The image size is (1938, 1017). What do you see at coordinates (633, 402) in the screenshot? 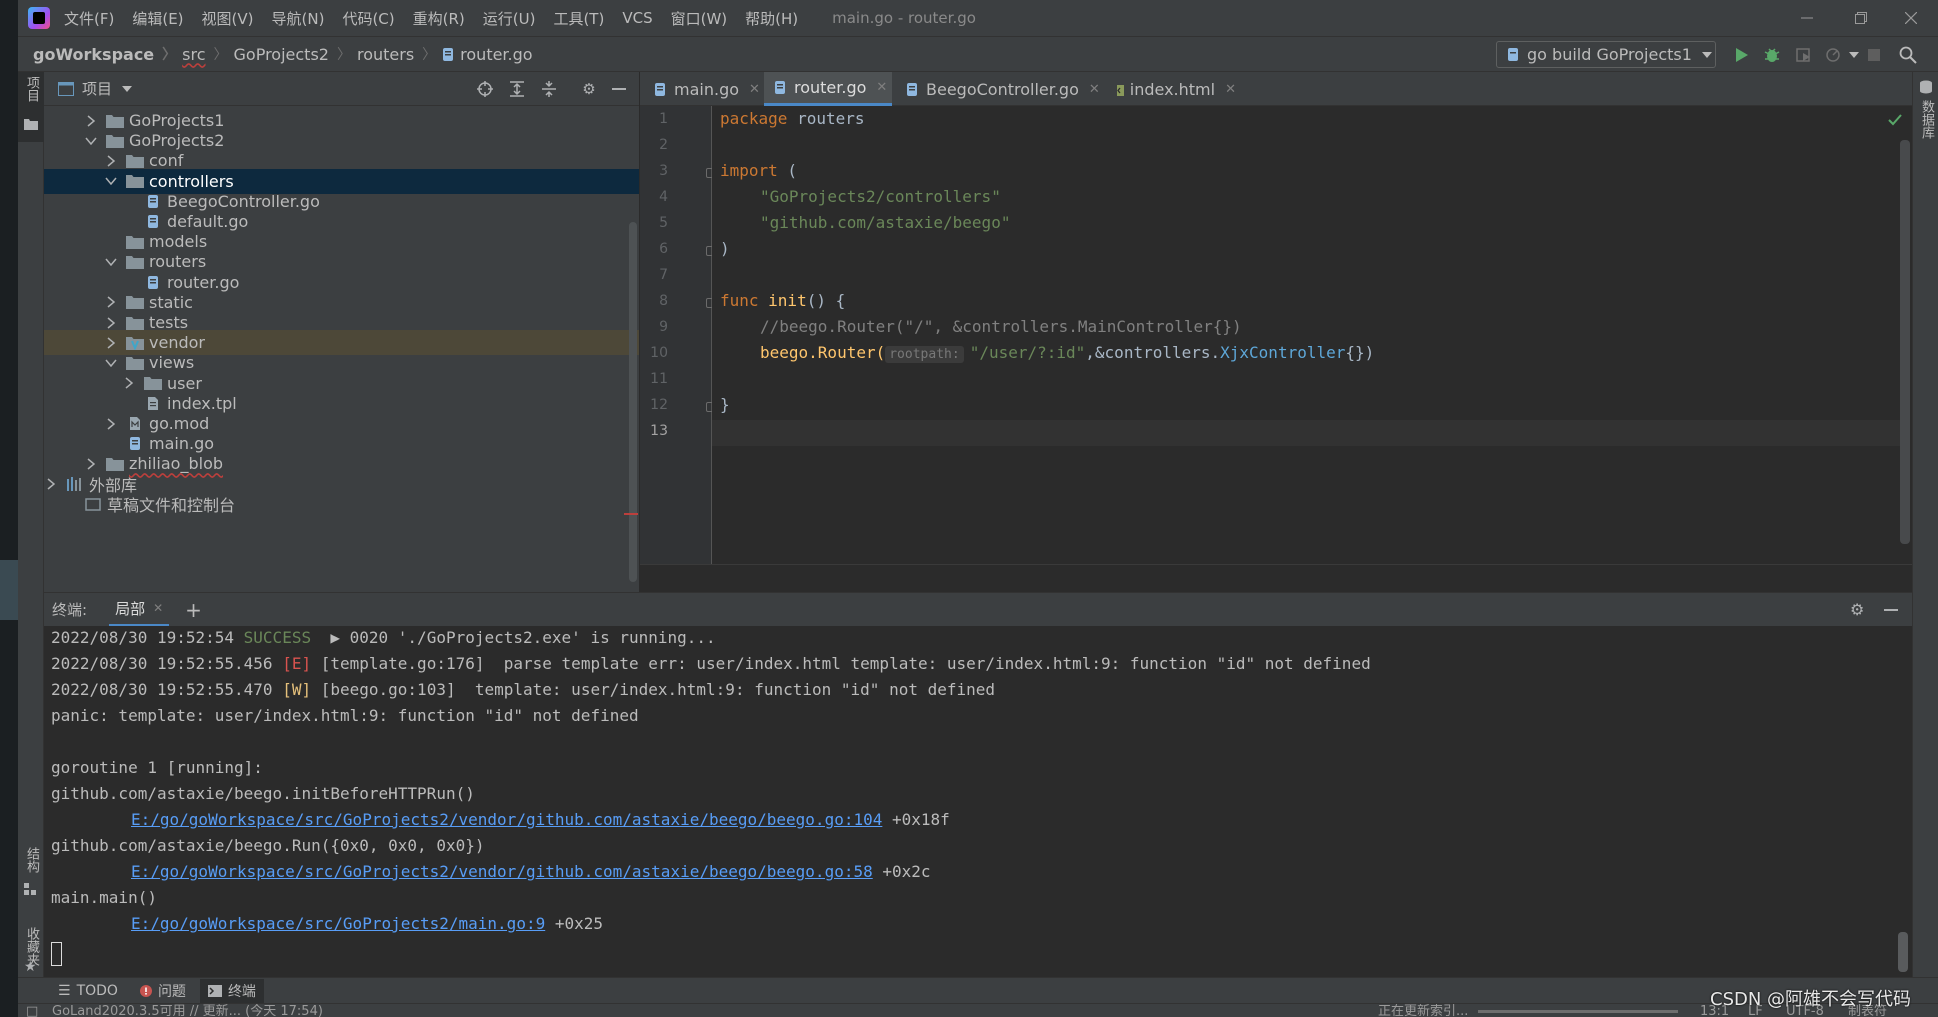
I see `project-tree-scrollbar` at bounding box center [633, 402].